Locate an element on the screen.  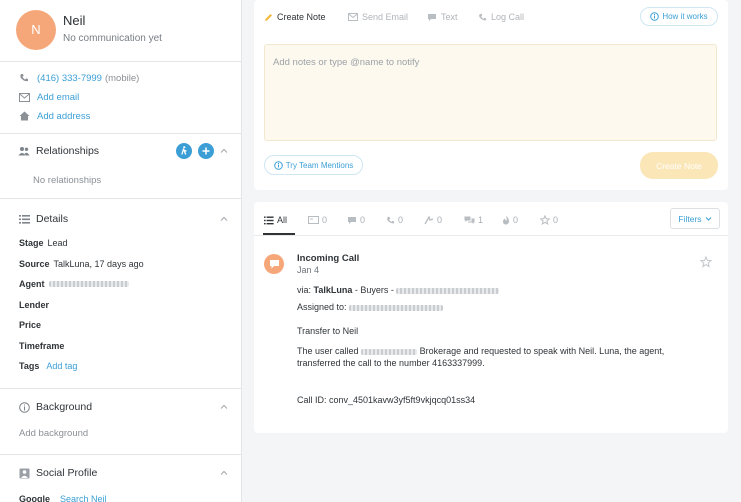
add-address-link: Add address is located at coordinates (63, 116).